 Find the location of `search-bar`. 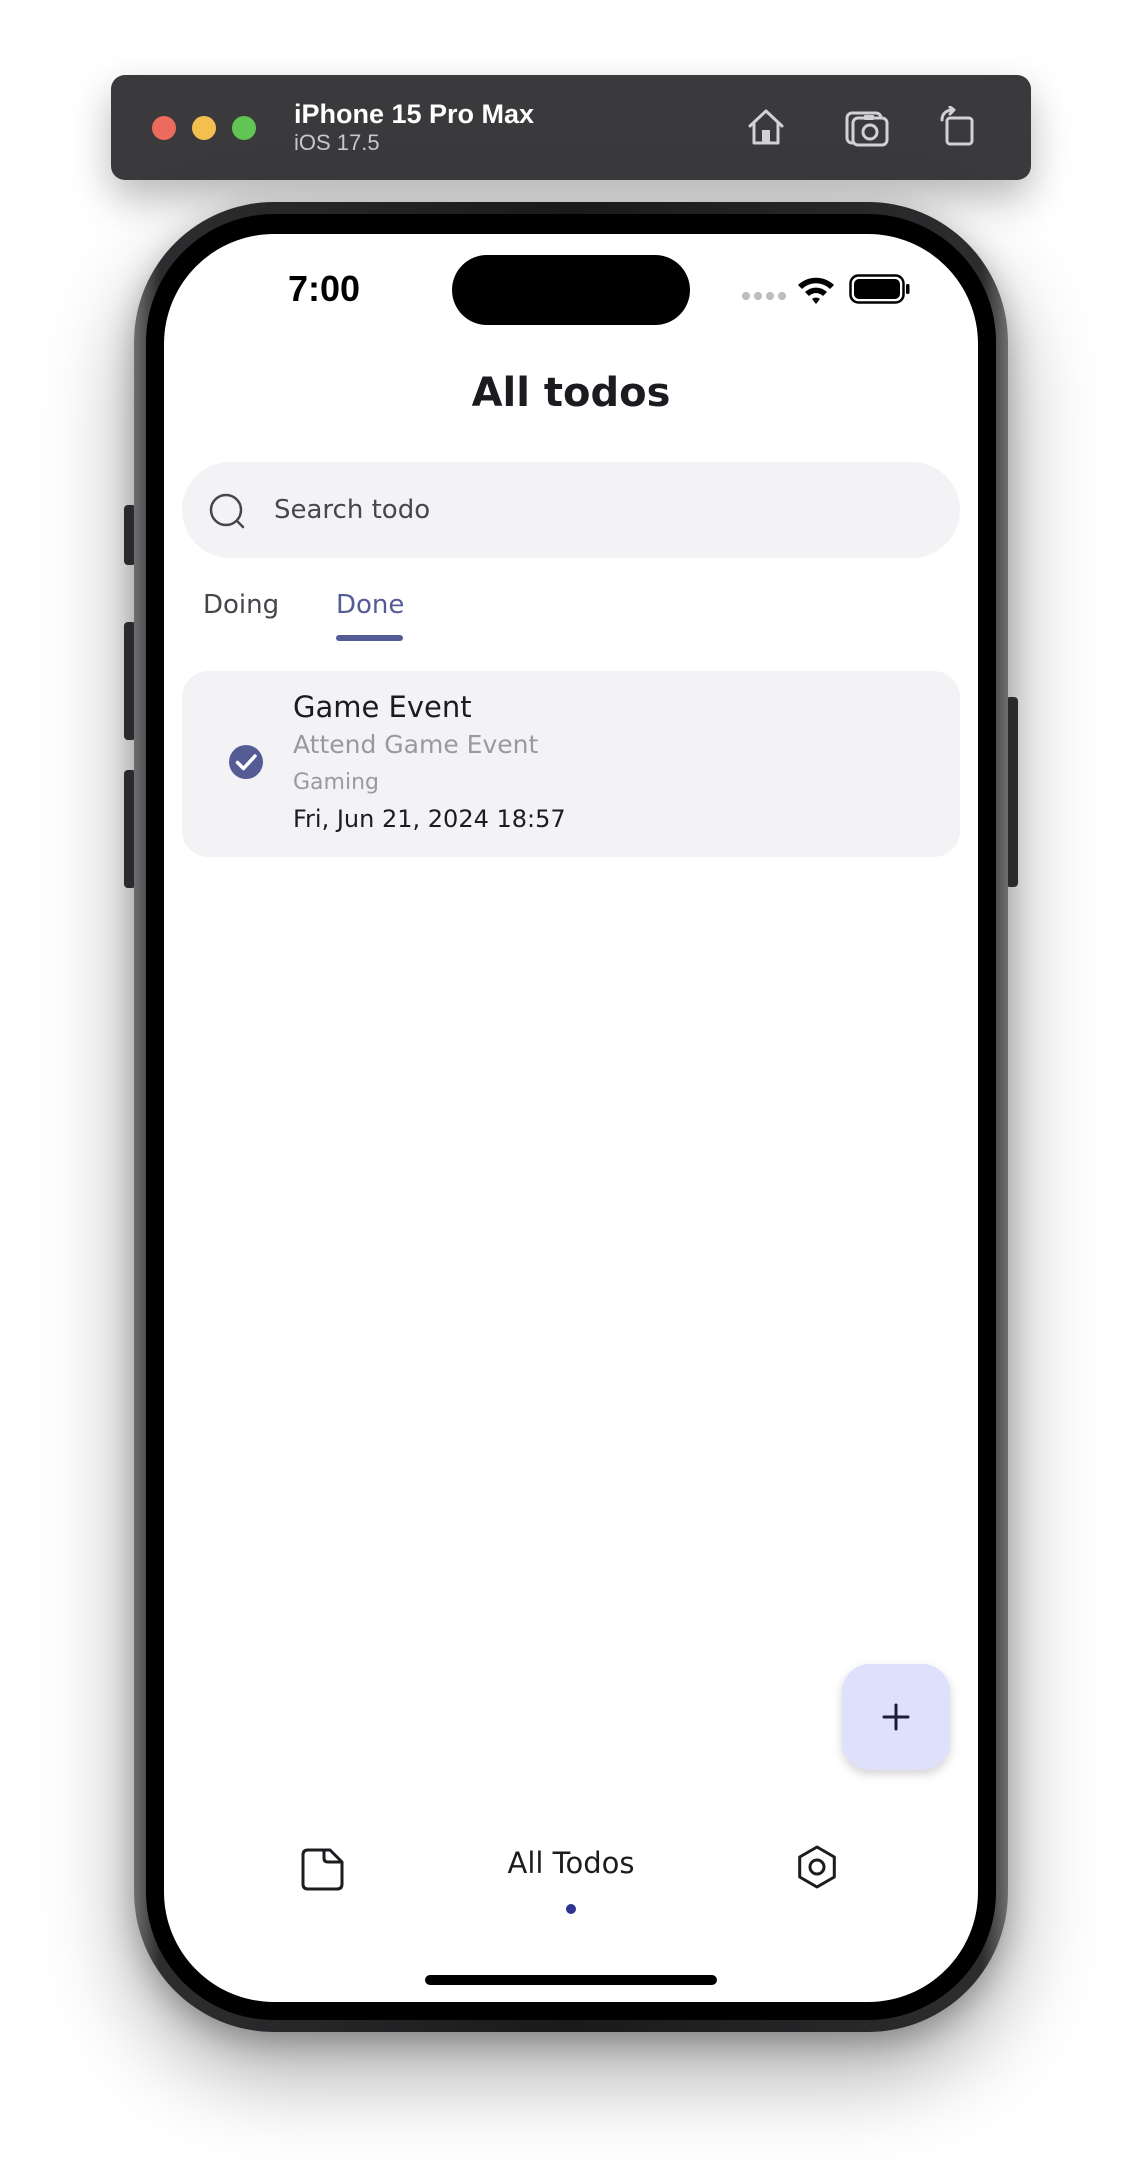

search-bar is located at coordinates (571, 510).